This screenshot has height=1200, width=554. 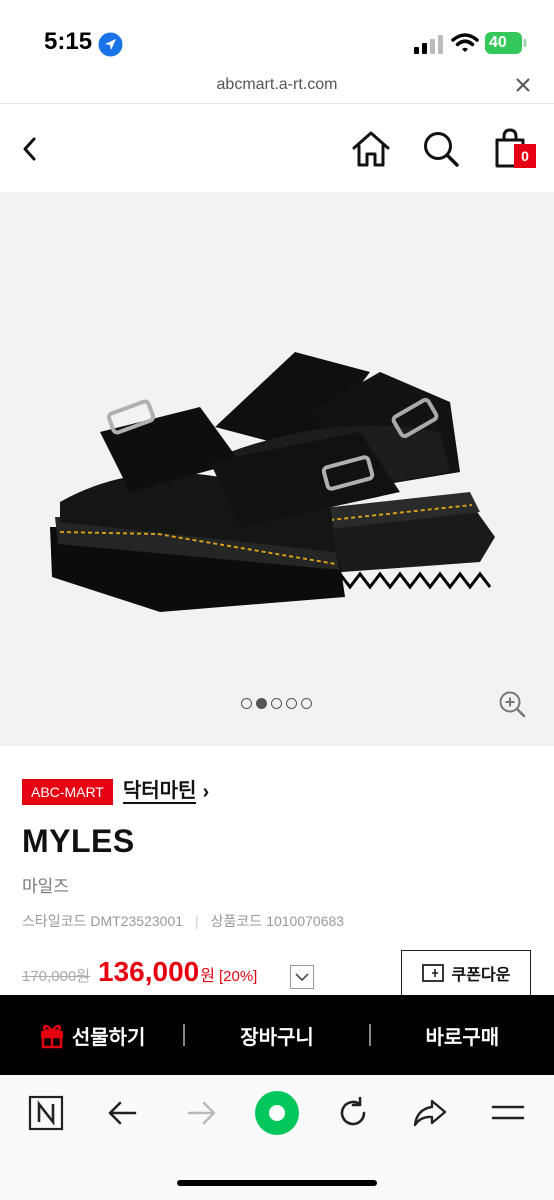 I want to click on coupon-download-button: 쿠폰다운, so click(x=466, y=973).